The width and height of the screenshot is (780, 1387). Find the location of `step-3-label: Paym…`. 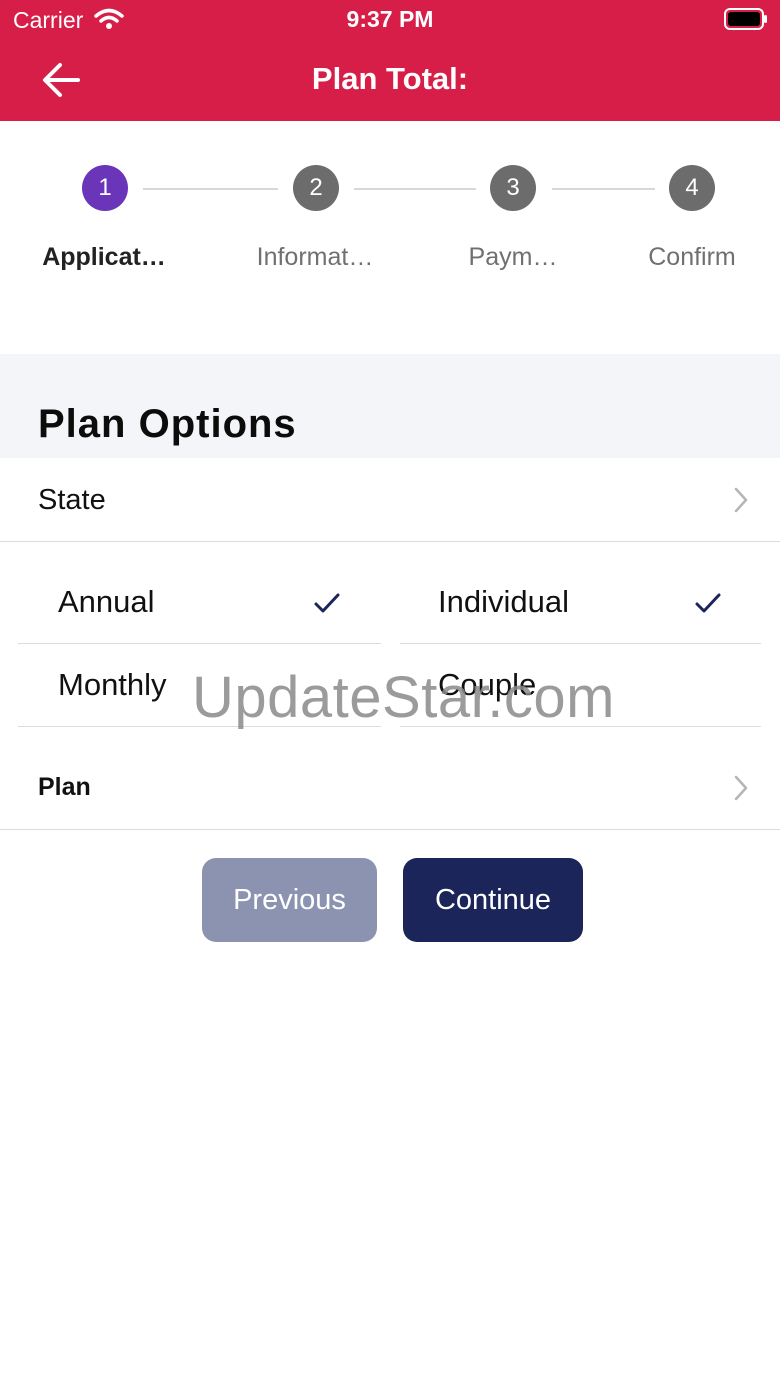

step-3-label: Paym… is located at coordinates (513, 257).